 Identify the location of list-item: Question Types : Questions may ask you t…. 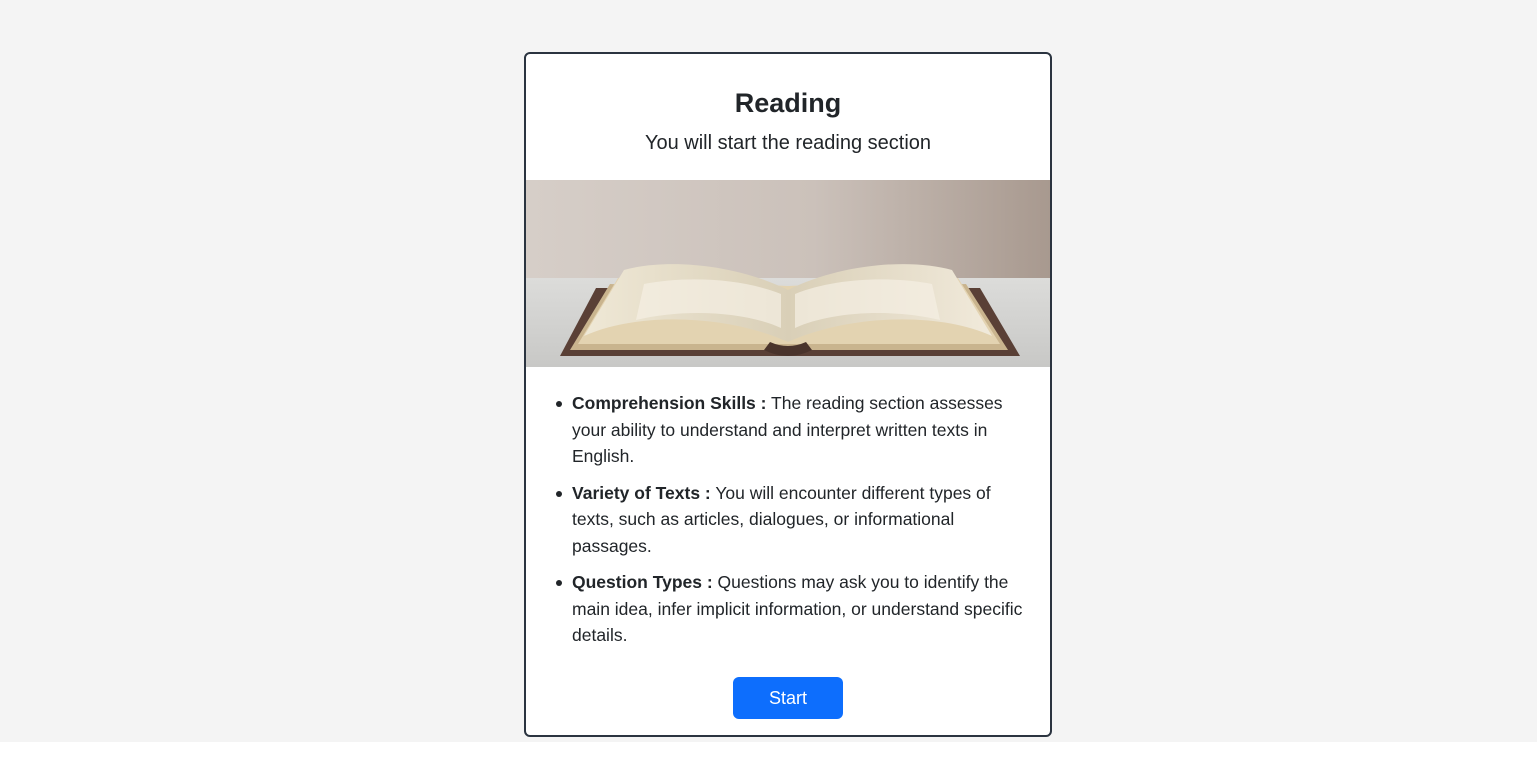
(795, 609).